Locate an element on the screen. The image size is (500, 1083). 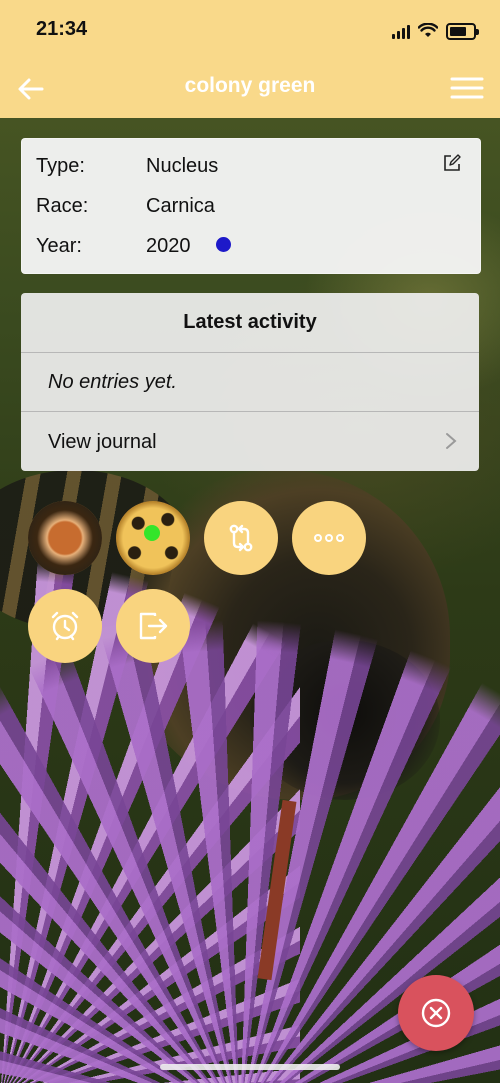
type-label: Type: is located at coordinates (60, 166).